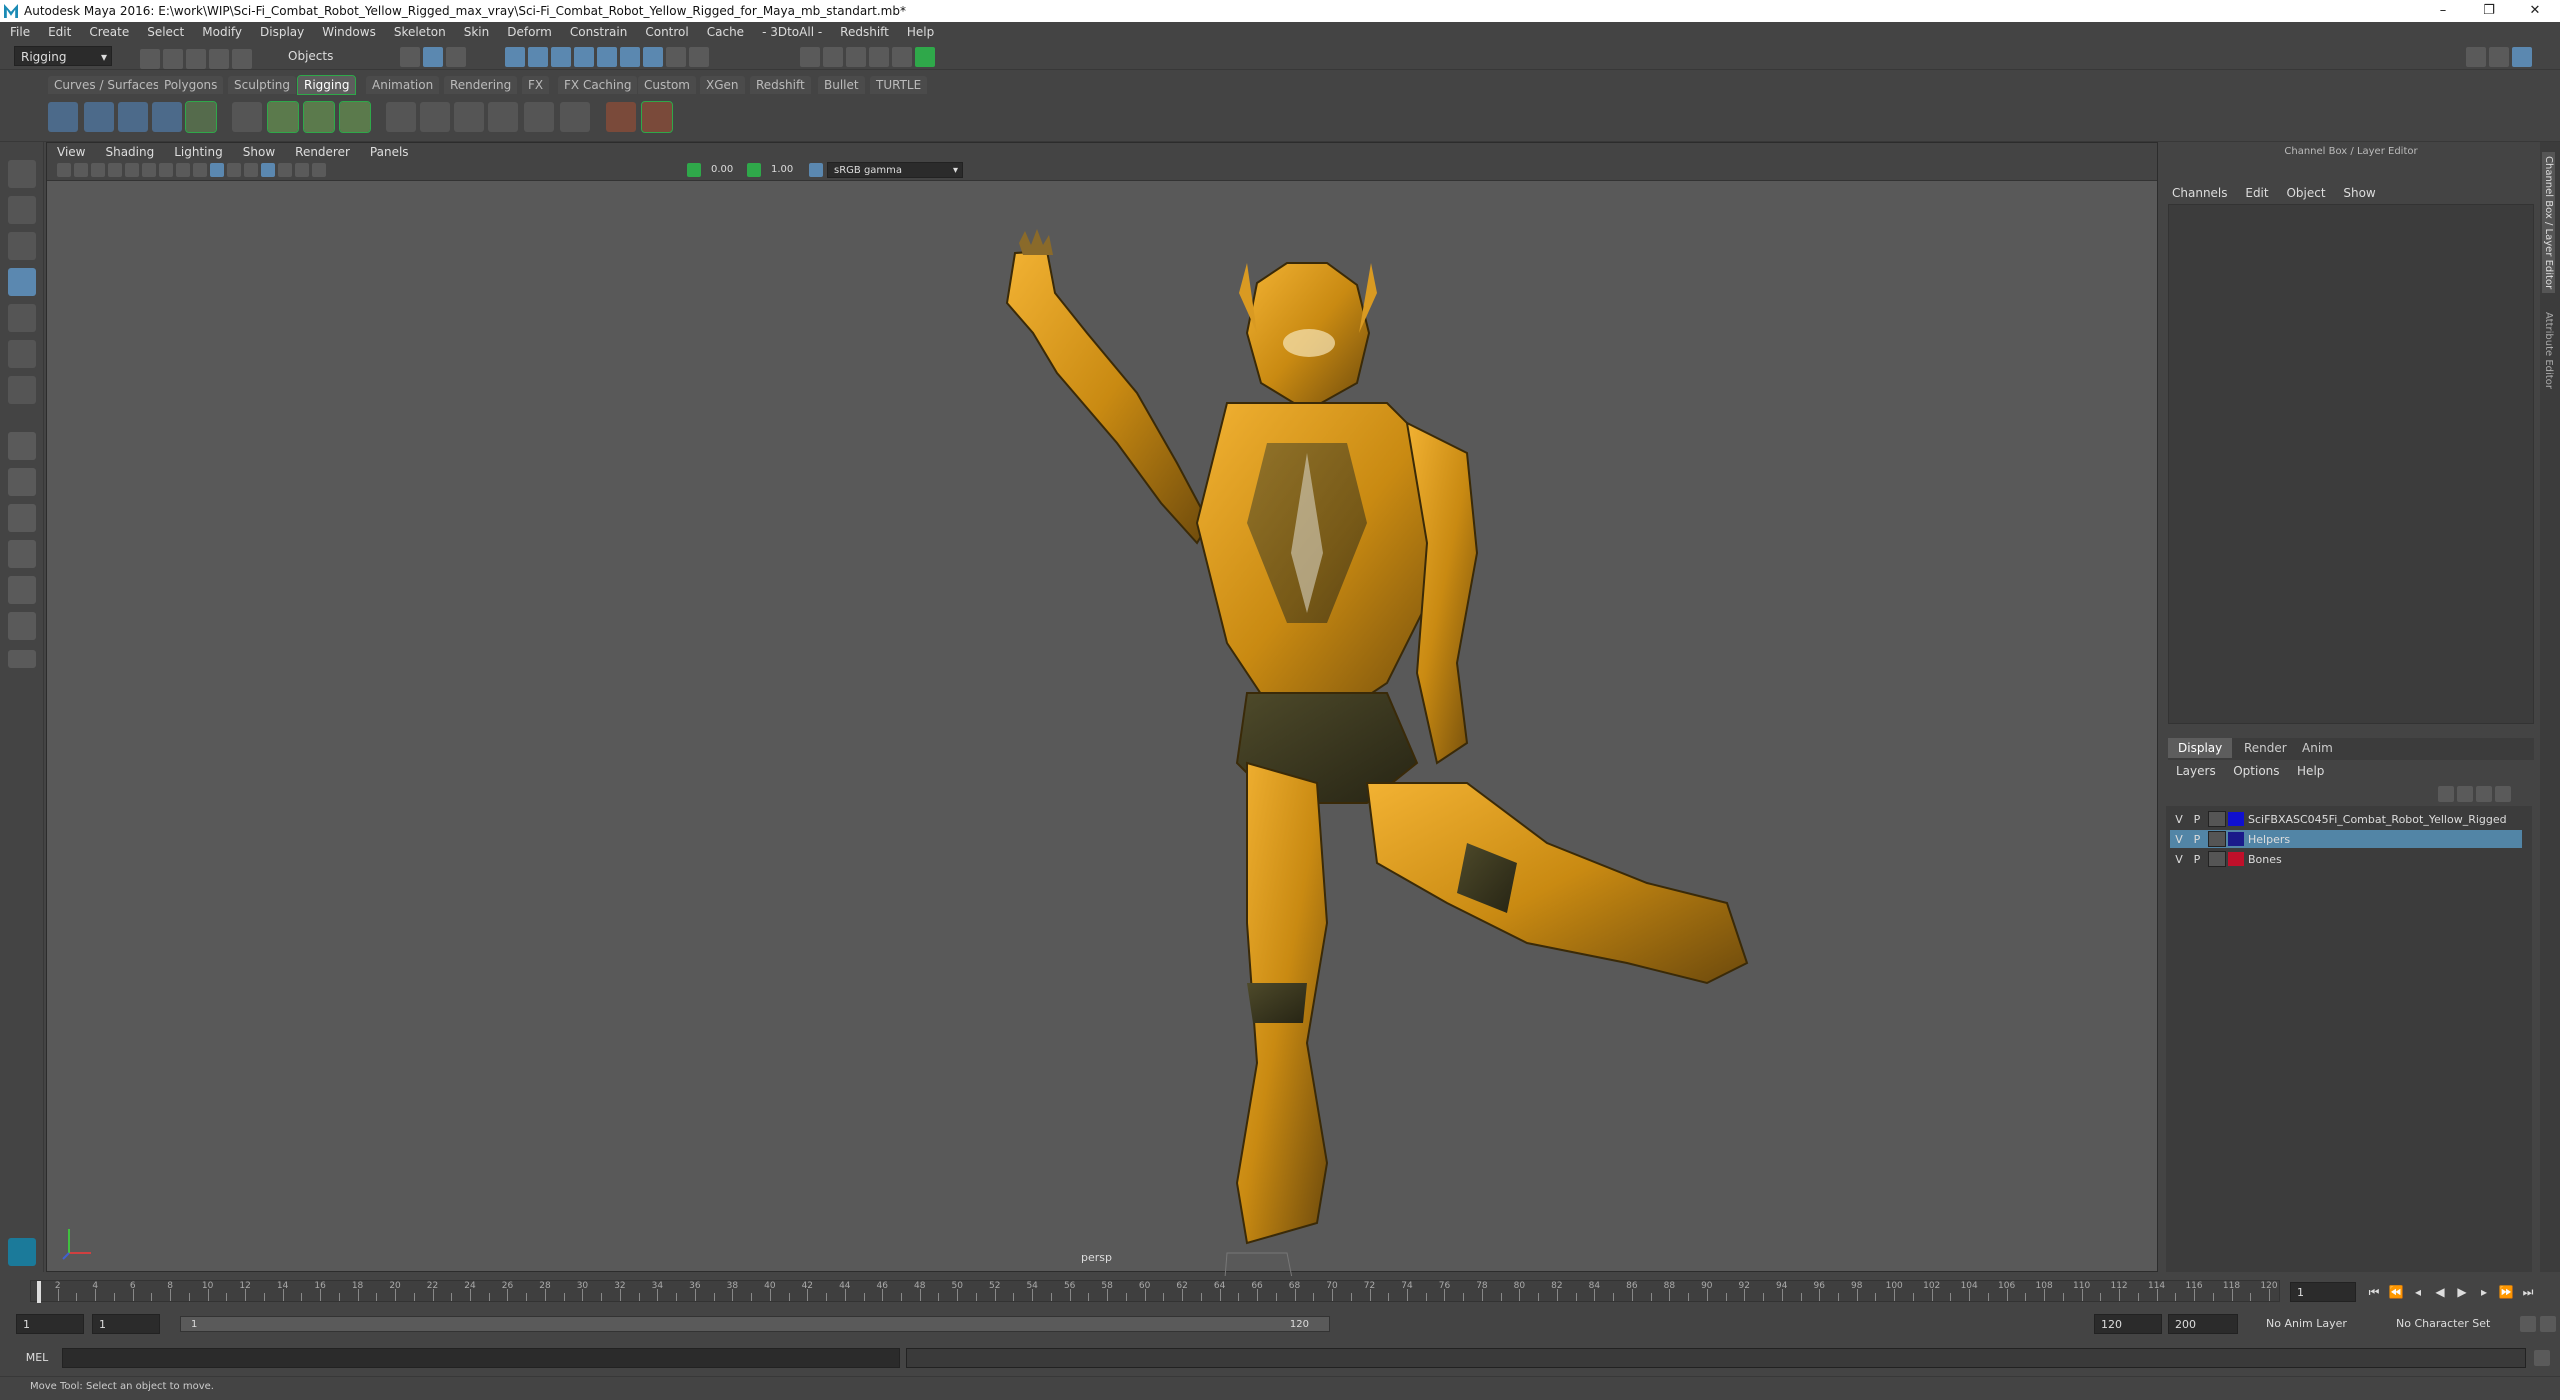  I want to click on shelf-tab-fx-caching: FX Caching, so click(598, 85).